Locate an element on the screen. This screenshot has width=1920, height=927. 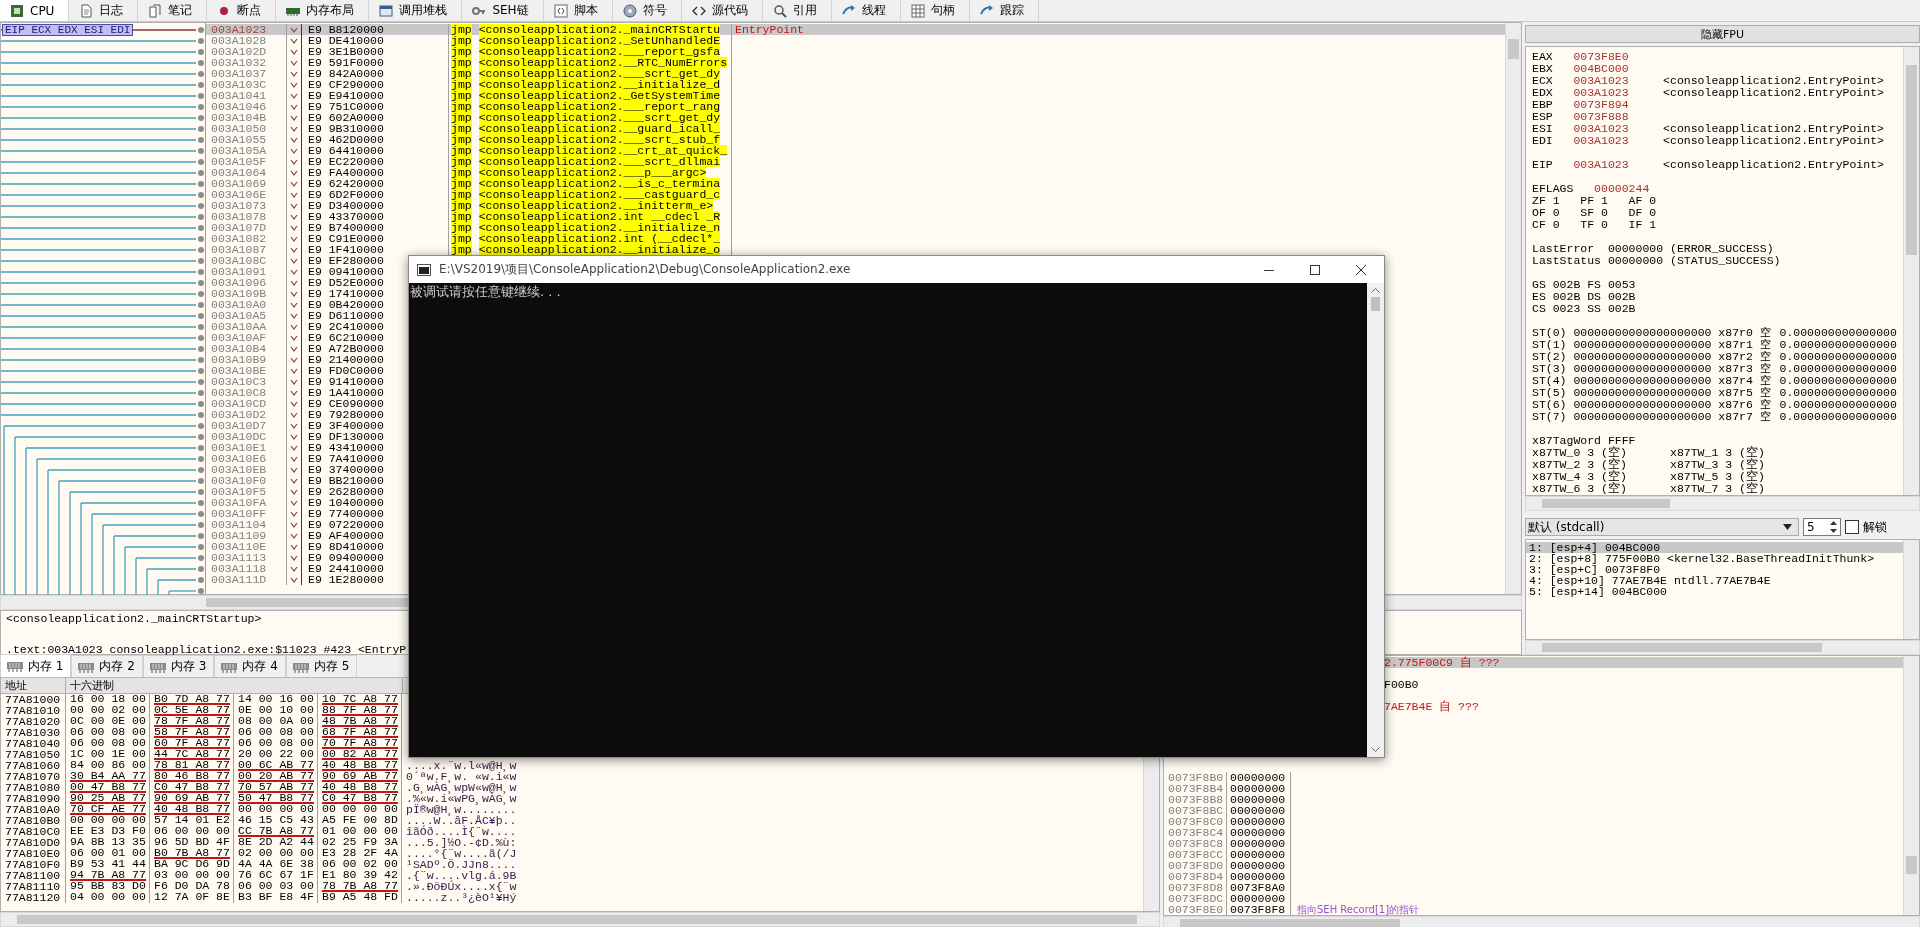
code-address: 003A10DC is located at coordinates (239, 436).